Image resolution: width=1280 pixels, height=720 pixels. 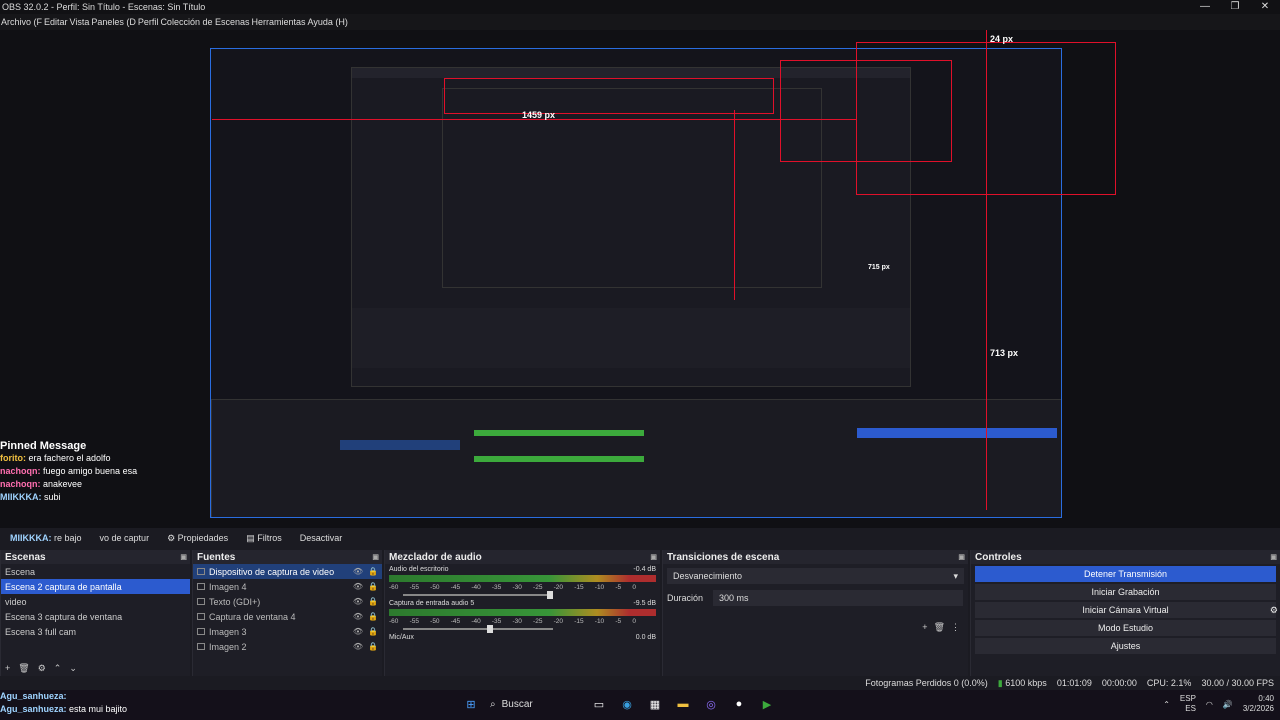 What do you see at coordinates (264, 538) in the screenshot?
I see `filters-button: ▤ Filtros` at bounding box center [264, 538].